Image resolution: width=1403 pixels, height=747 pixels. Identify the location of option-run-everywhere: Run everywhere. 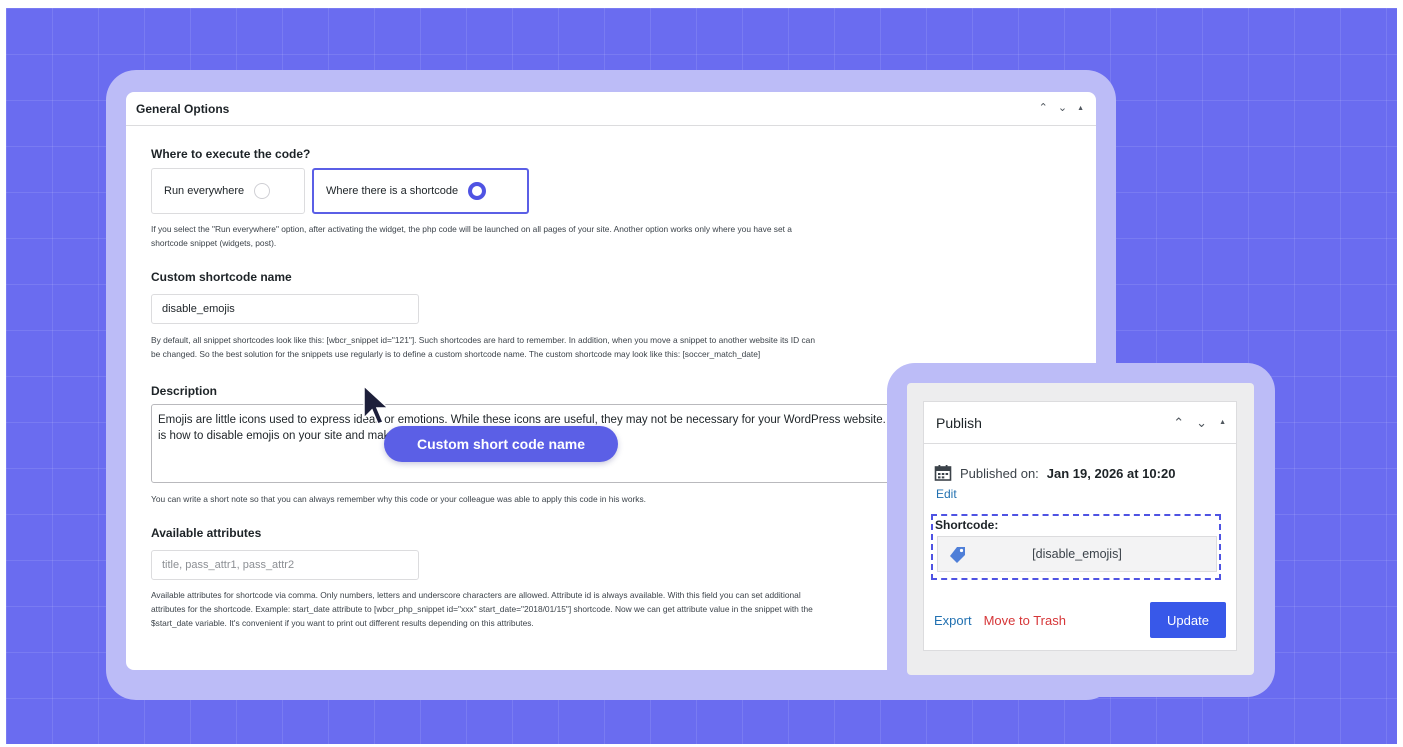
(228, 191).